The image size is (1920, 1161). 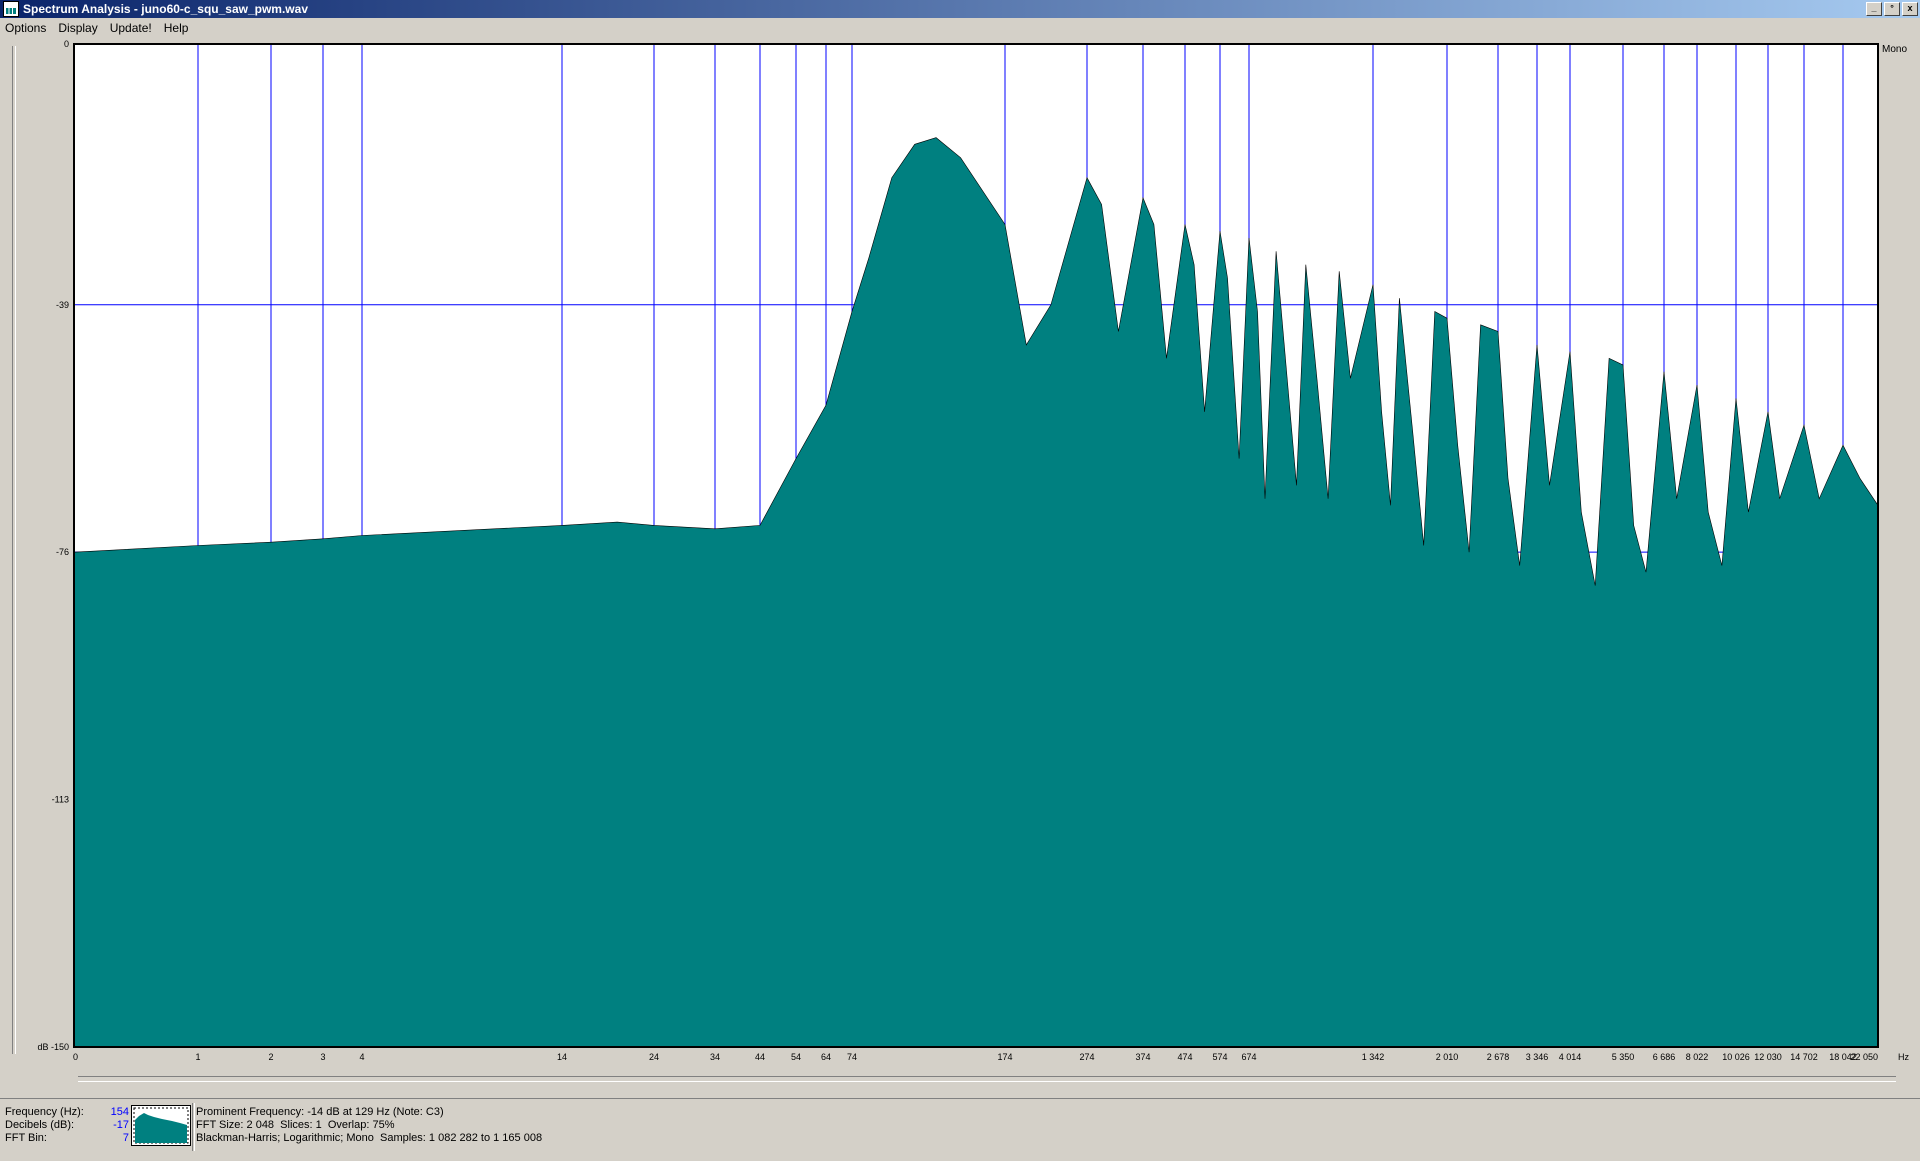 What do you see at coordinates (322, 1057) in the screenshot?
I see `x-tick-label: 3` at bounding box center [322, 1057].